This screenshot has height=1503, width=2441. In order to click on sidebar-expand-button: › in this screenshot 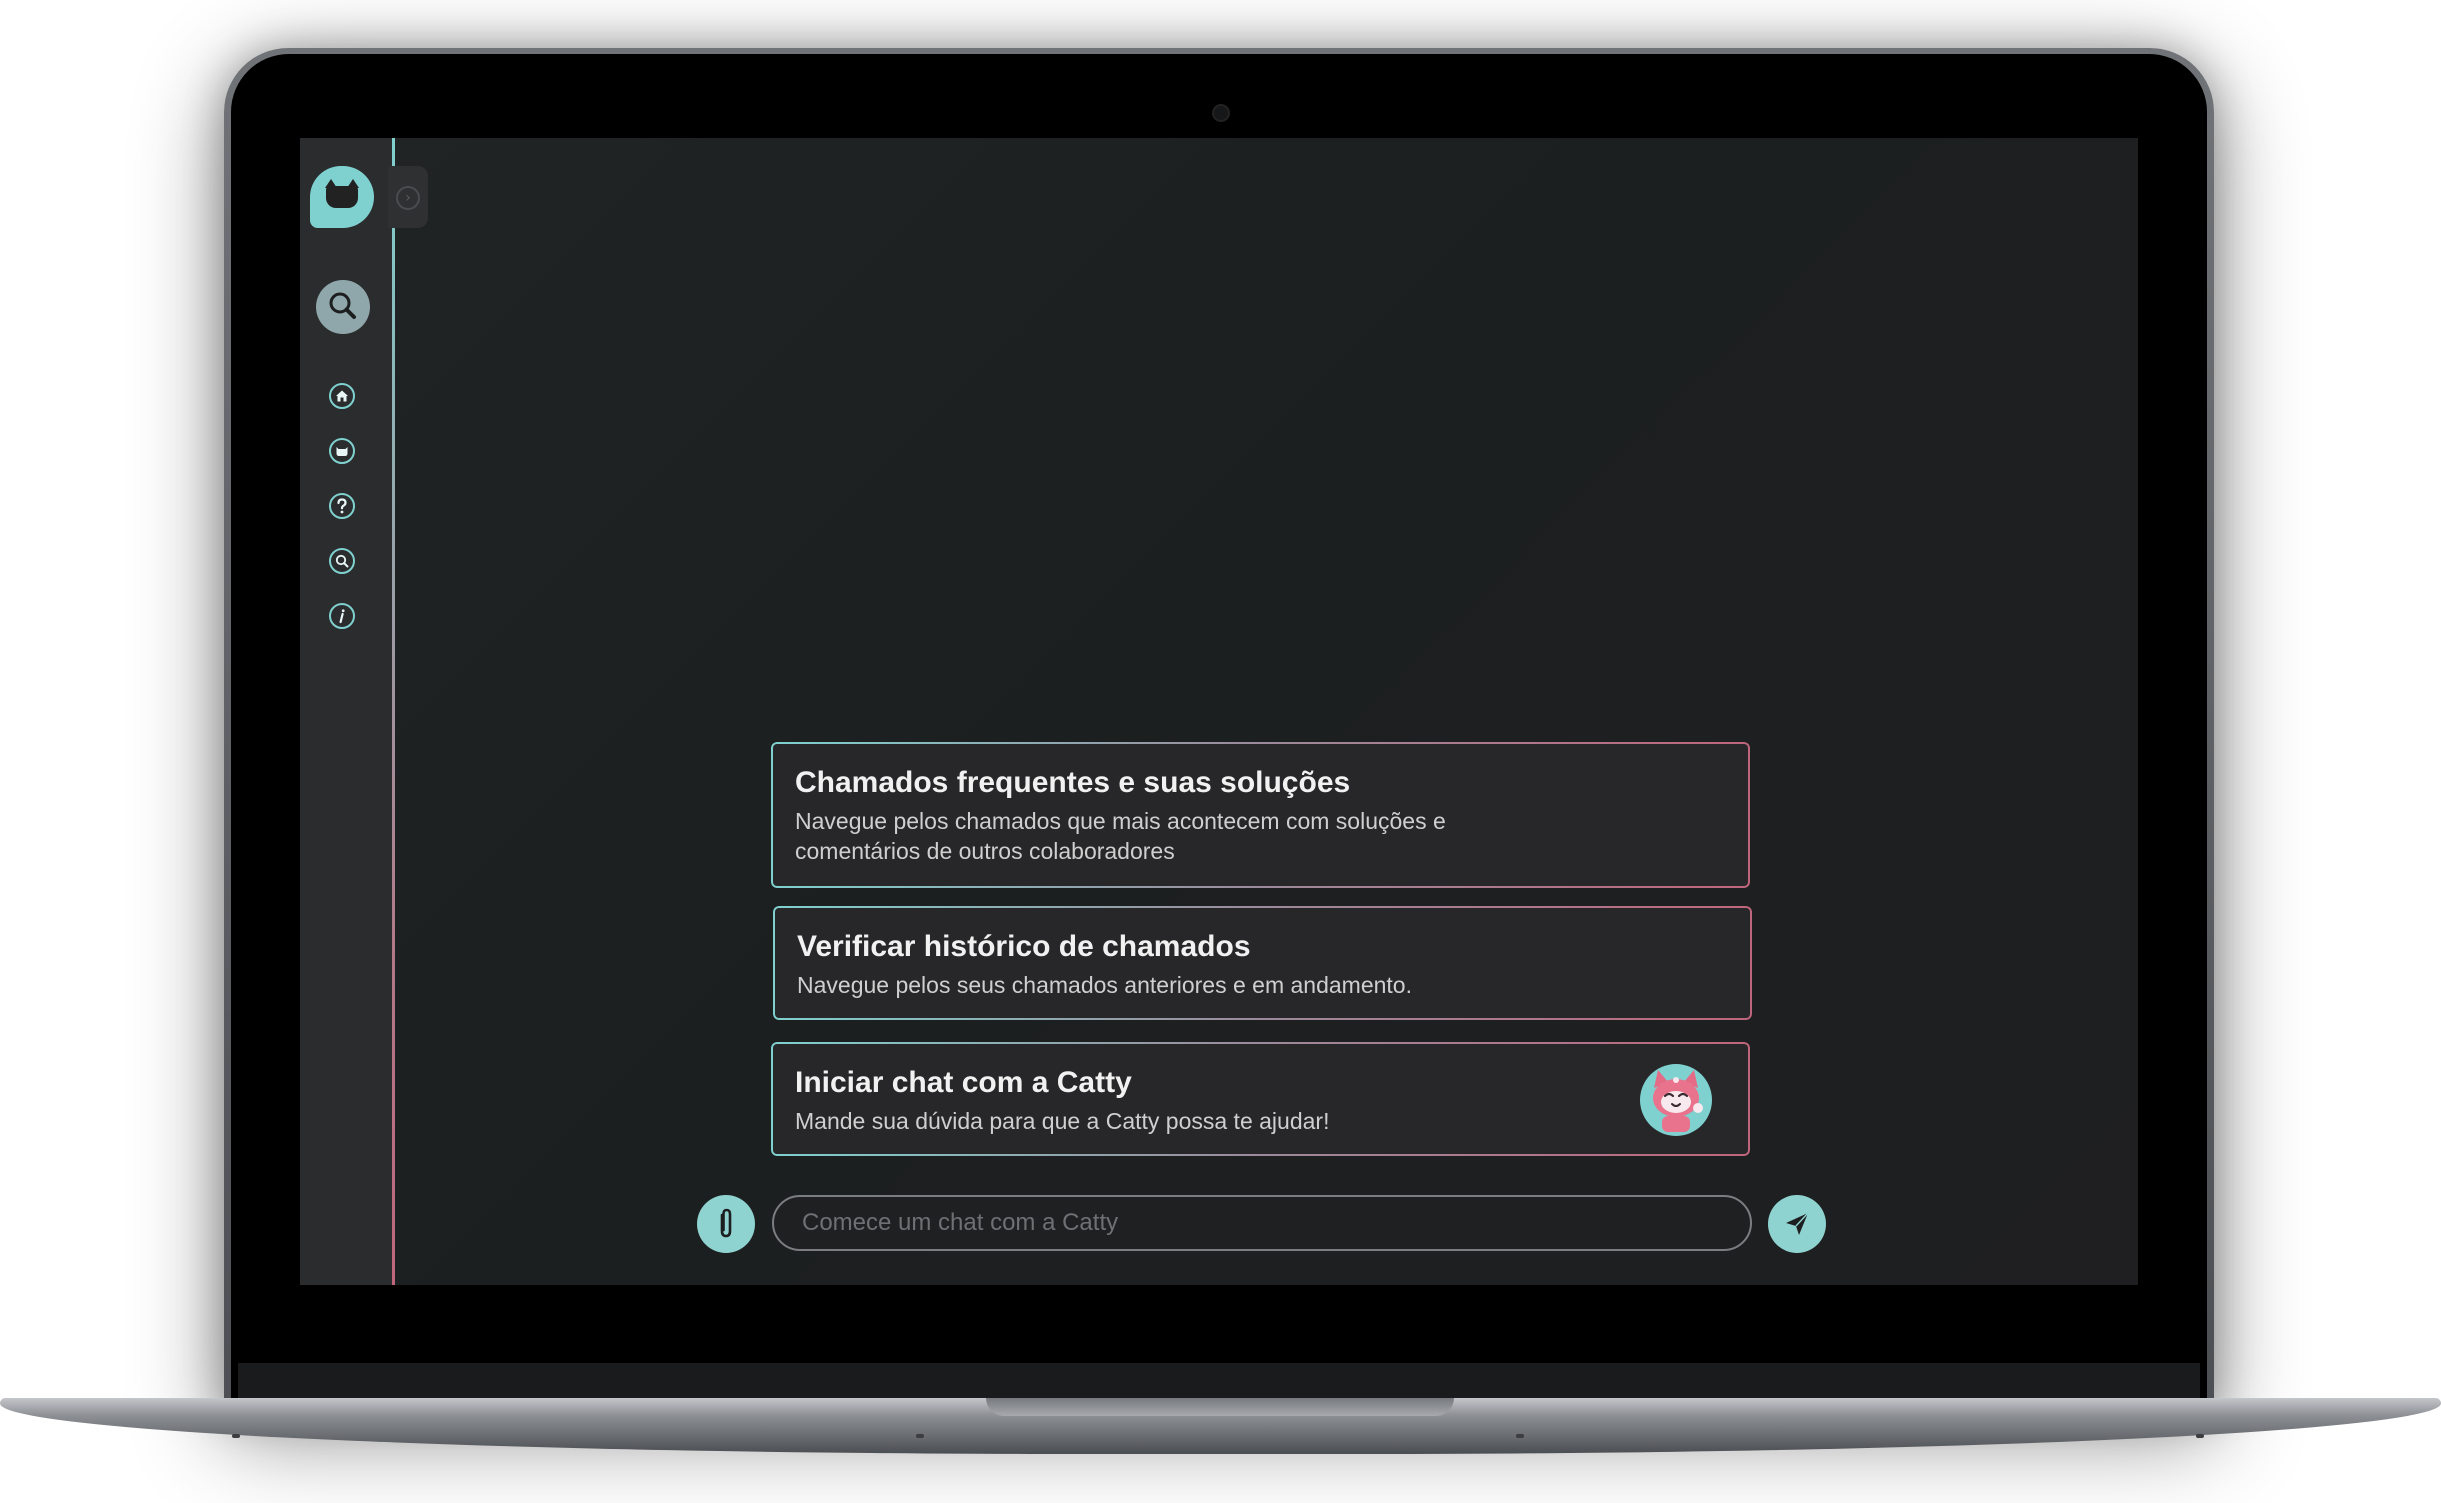, I will do `click(408, 197)`.